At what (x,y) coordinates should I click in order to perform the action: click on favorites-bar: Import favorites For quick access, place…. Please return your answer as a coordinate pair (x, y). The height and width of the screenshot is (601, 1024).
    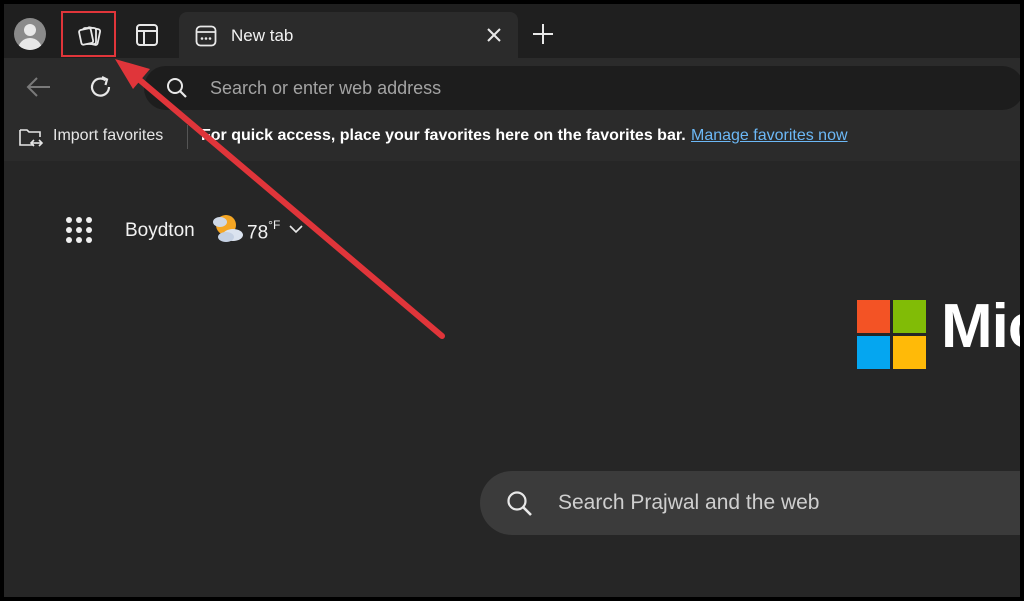
    Looking at the image, I should click on (512, 137).